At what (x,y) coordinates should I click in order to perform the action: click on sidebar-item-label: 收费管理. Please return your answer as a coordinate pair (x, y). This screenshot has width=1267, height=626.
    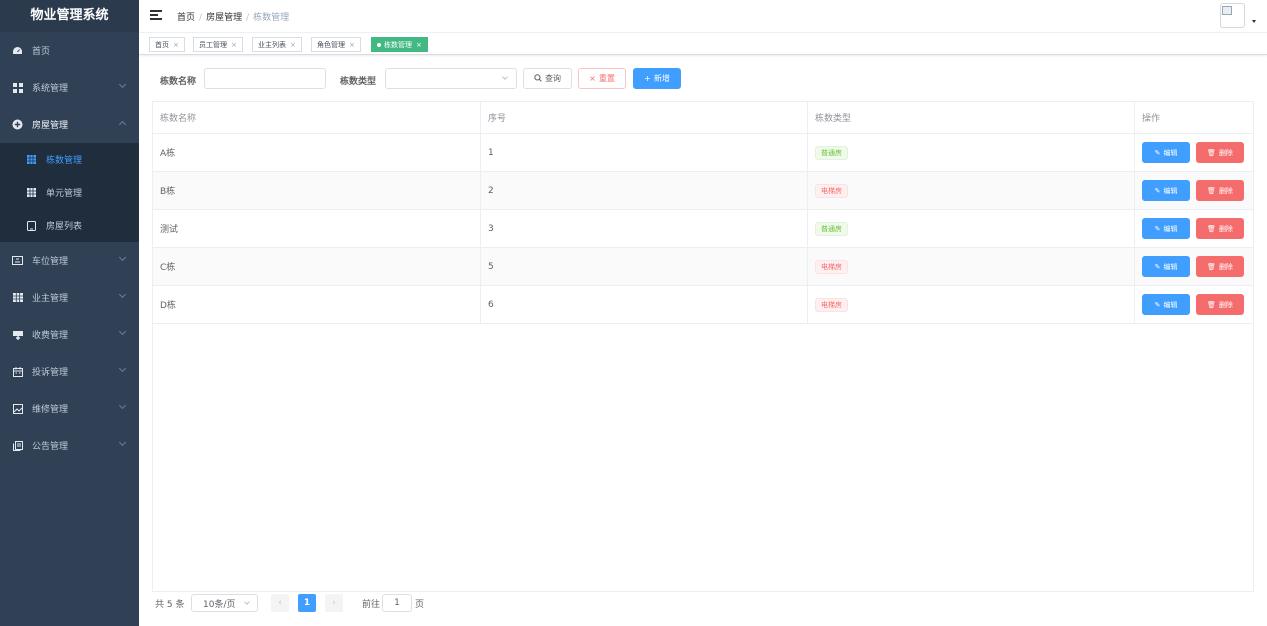
    Looking at the image, I should click on (50, 336).